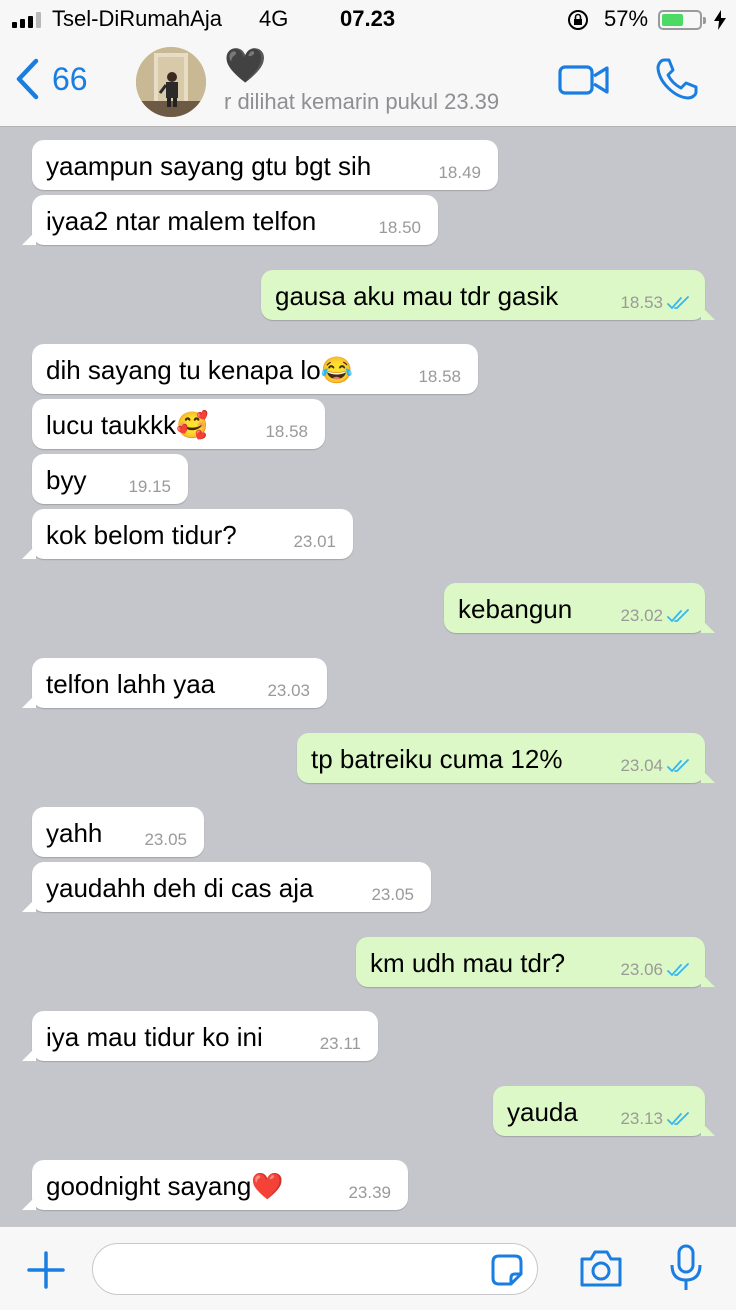  I want to click on message-input-field, so click(293, 1270).